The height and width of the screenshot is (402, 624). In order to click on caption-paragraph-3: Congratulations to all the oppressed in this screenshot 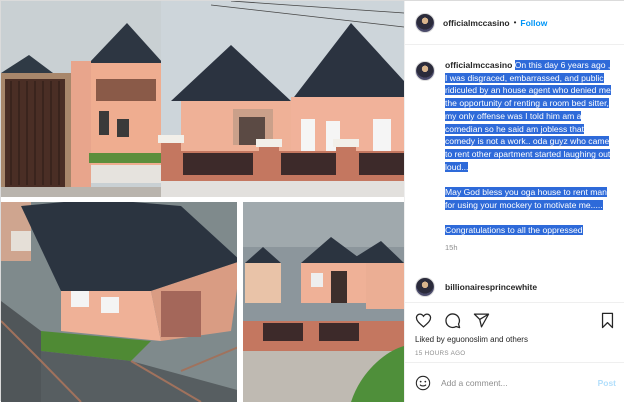, I will do `click(530, 230)`.